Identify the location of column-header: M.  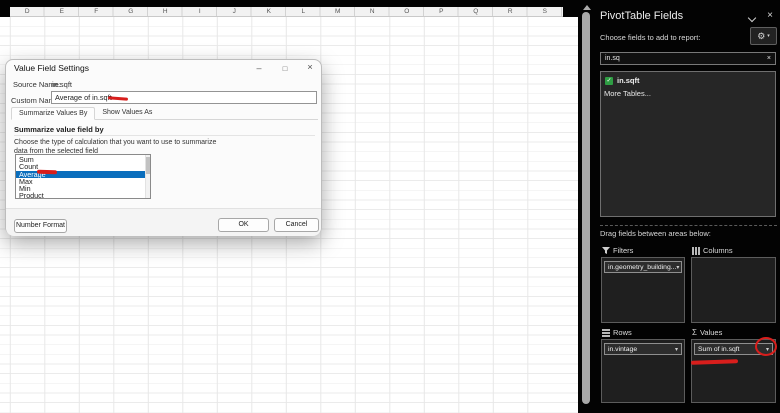
(338, 12).